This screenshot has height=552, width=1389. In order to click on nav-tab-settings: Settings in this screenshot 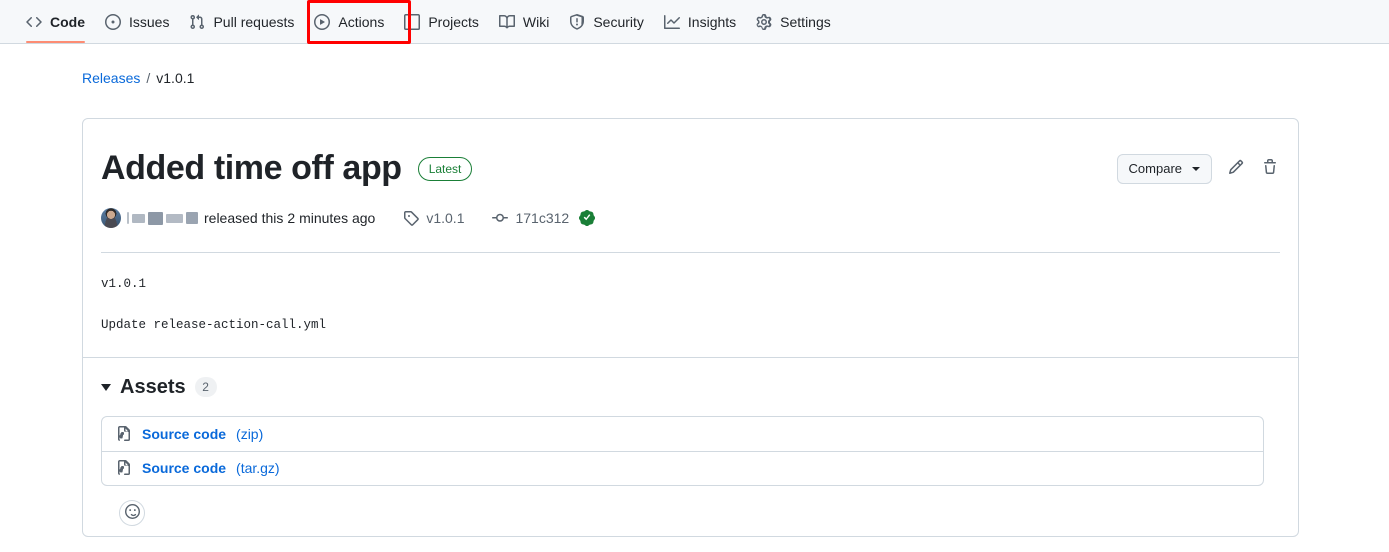, I will do `click(793, 21)`.